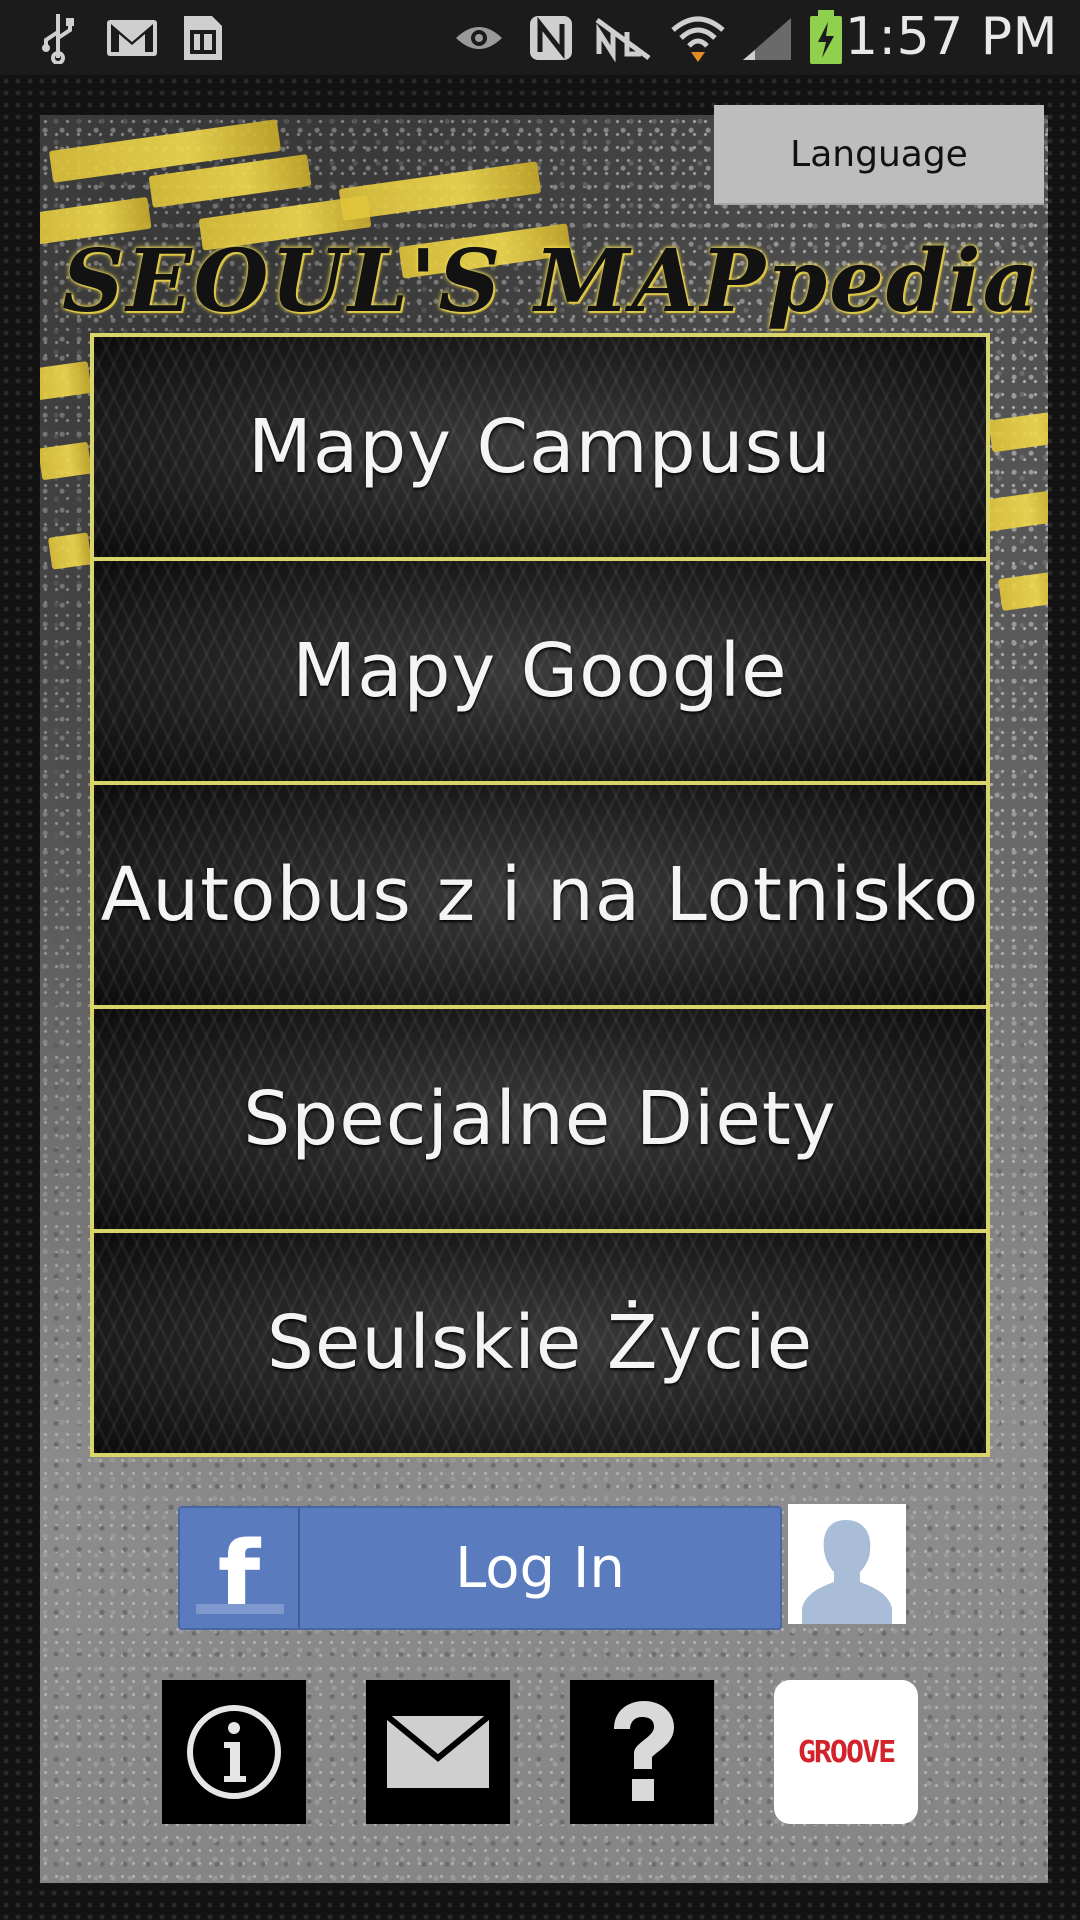 The width and height of the screenshot is (1080, 1920). Describe the element at coordinates (540, 449) in the screenshot. I see `menu-item-campus-maps: Mapy Campusu` at that location.